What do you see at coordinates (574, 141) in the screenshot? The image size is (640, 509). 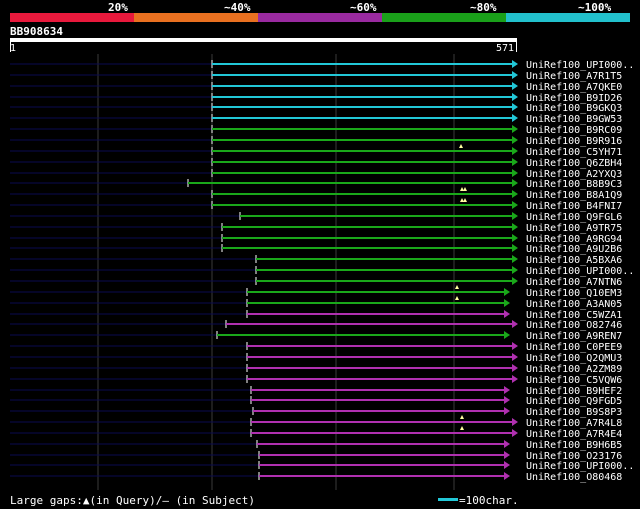 I see `hit-label: UniRef100_B9R916` at bounding box center [574, 141].